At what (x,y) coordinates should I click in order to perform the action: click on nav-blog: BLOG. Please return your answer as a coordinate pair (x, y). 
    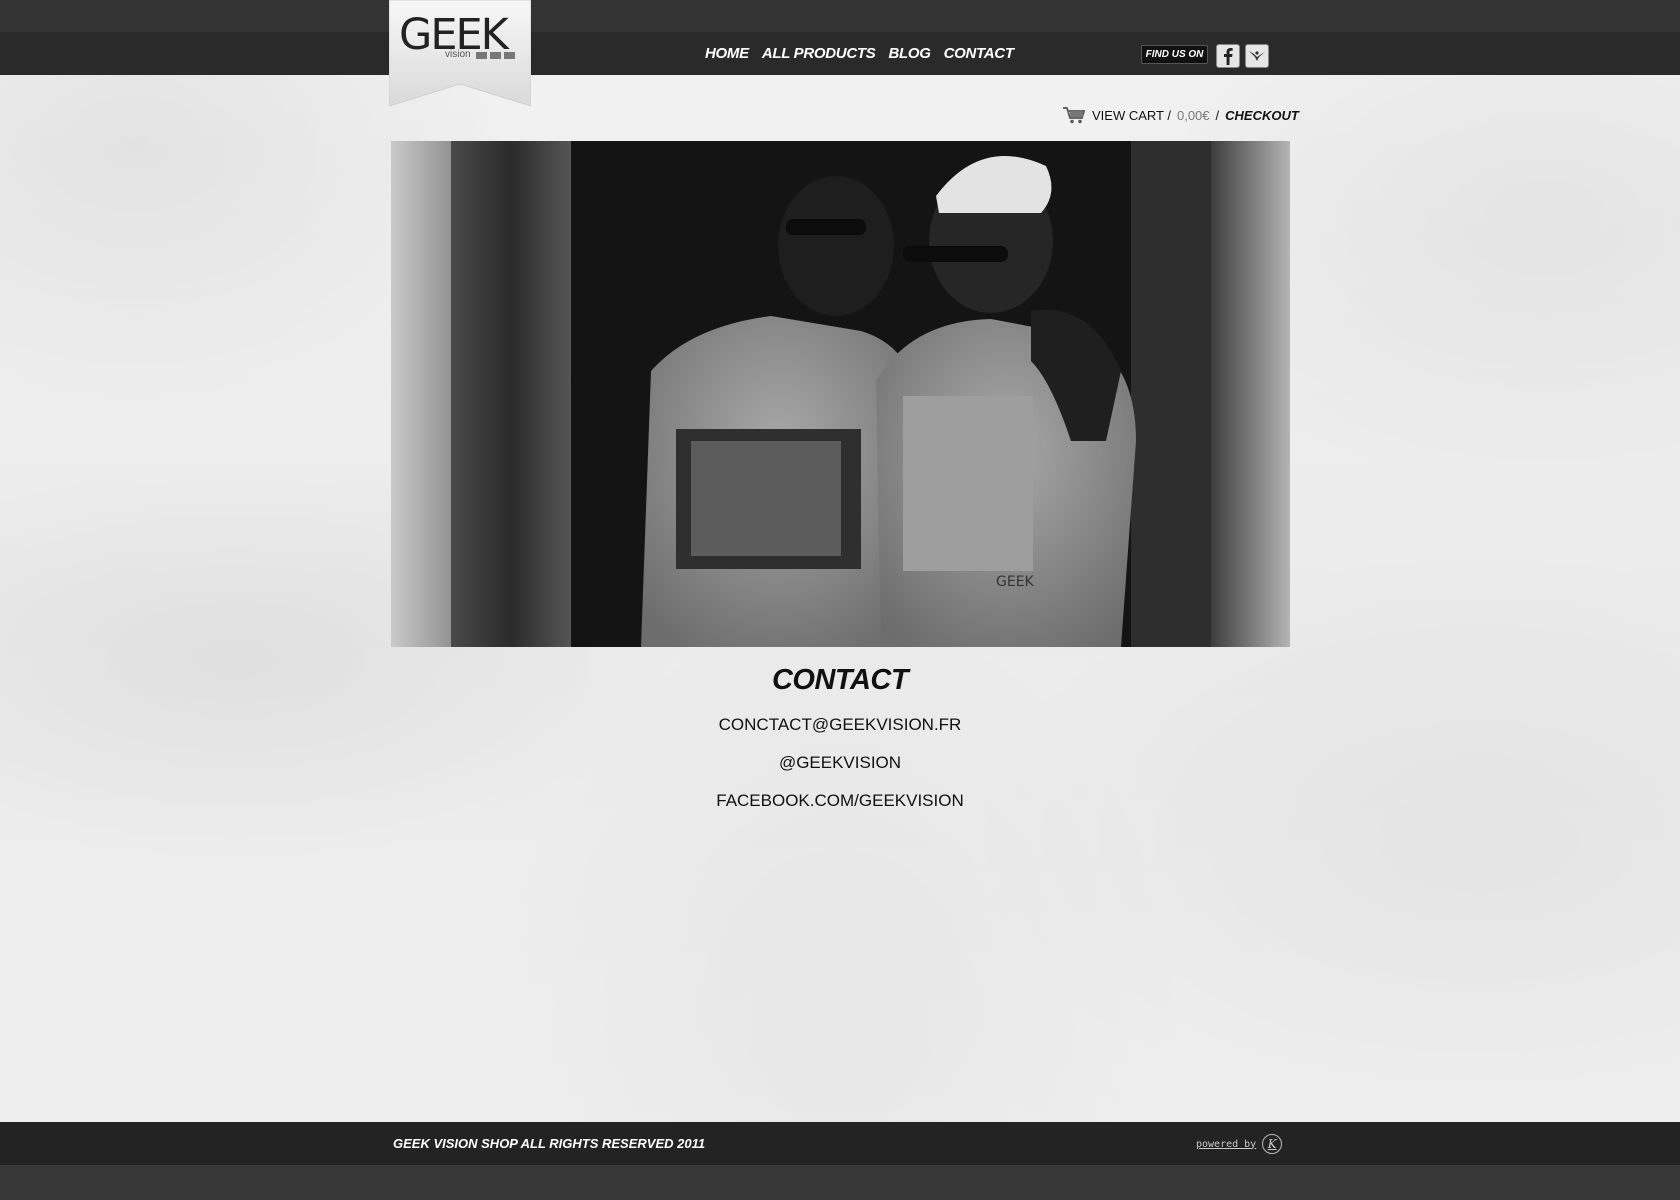
    Looking at the image, I should click on (909, 53).